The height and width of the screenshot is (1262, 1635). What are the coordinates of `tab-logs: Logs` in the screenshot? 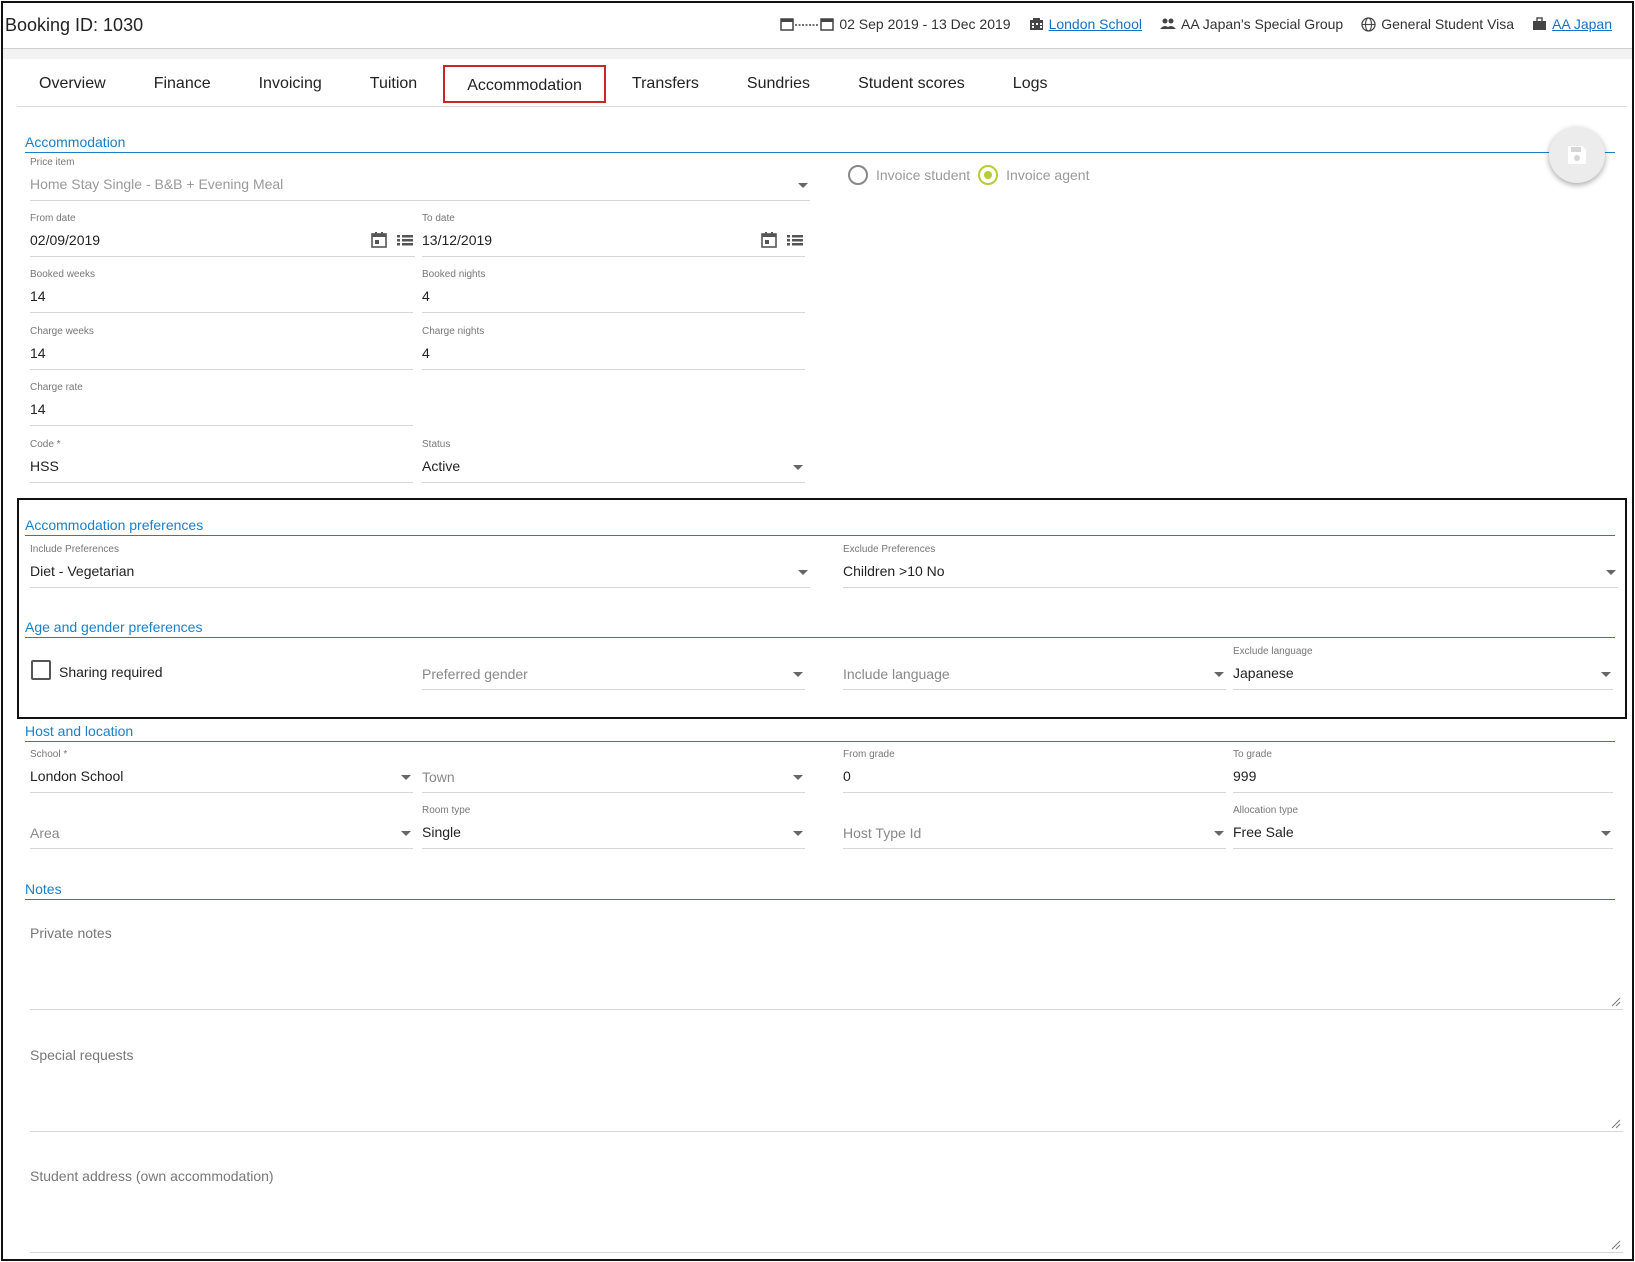 It's located at (1030, 84).